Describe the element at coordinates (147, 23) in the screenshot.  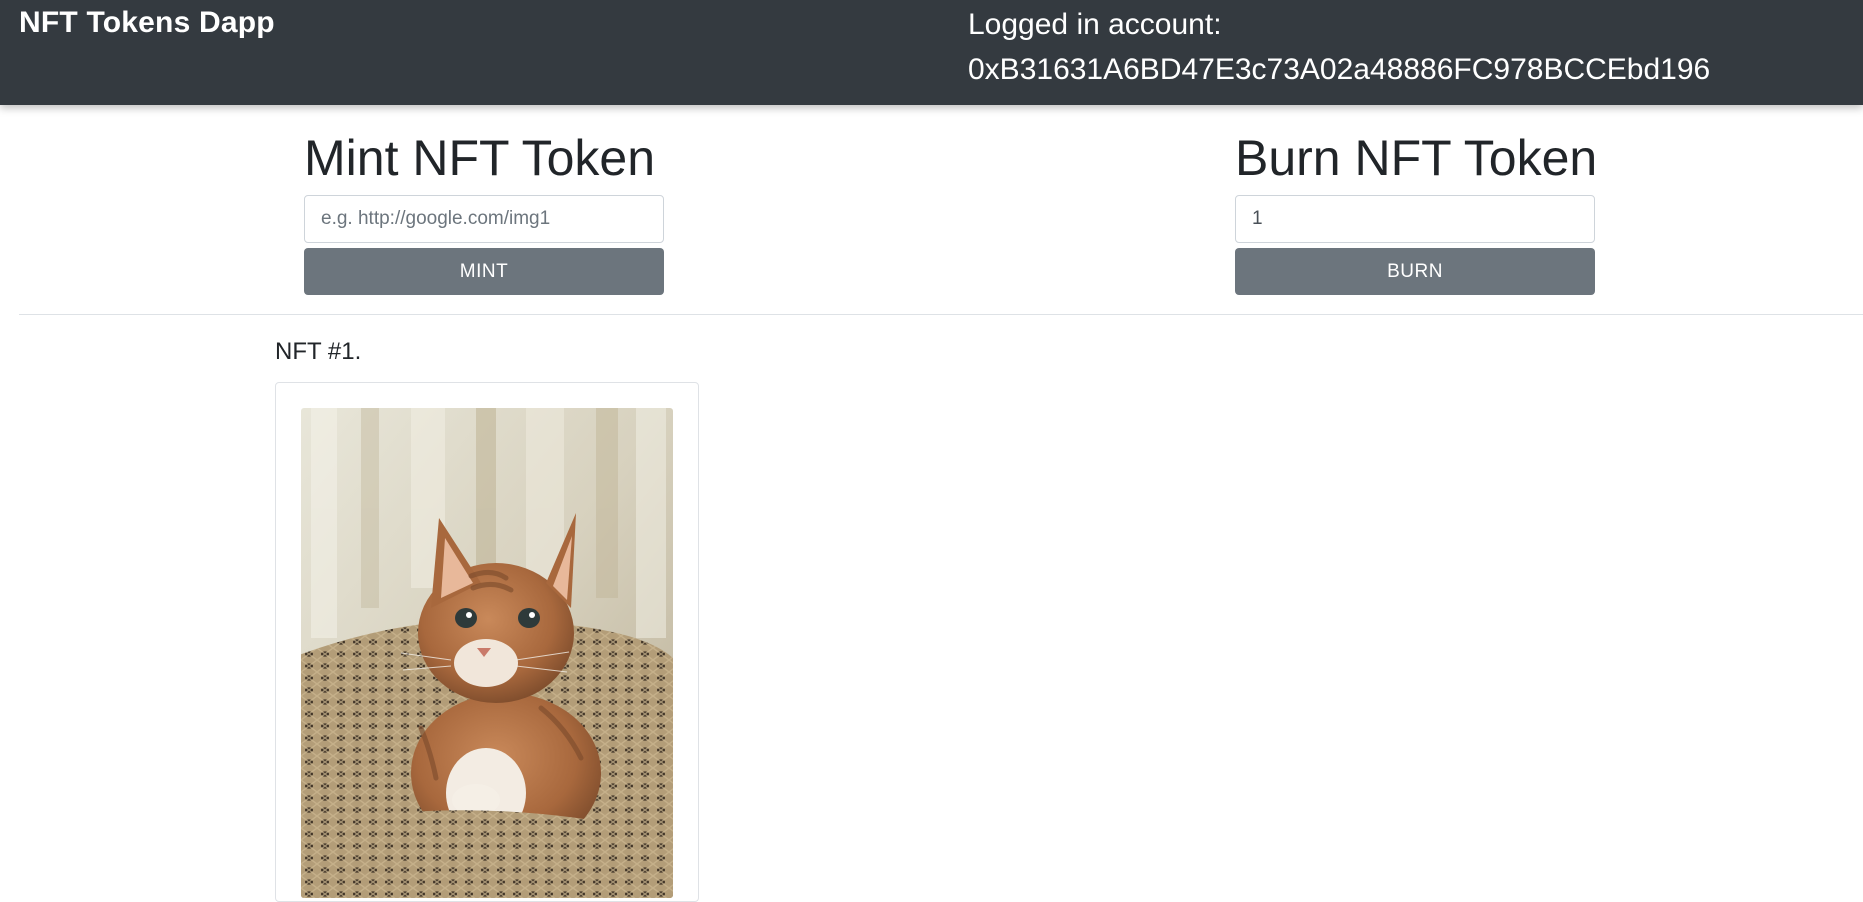
I see `brand-title: NFT Tokens Dapp` at that location.